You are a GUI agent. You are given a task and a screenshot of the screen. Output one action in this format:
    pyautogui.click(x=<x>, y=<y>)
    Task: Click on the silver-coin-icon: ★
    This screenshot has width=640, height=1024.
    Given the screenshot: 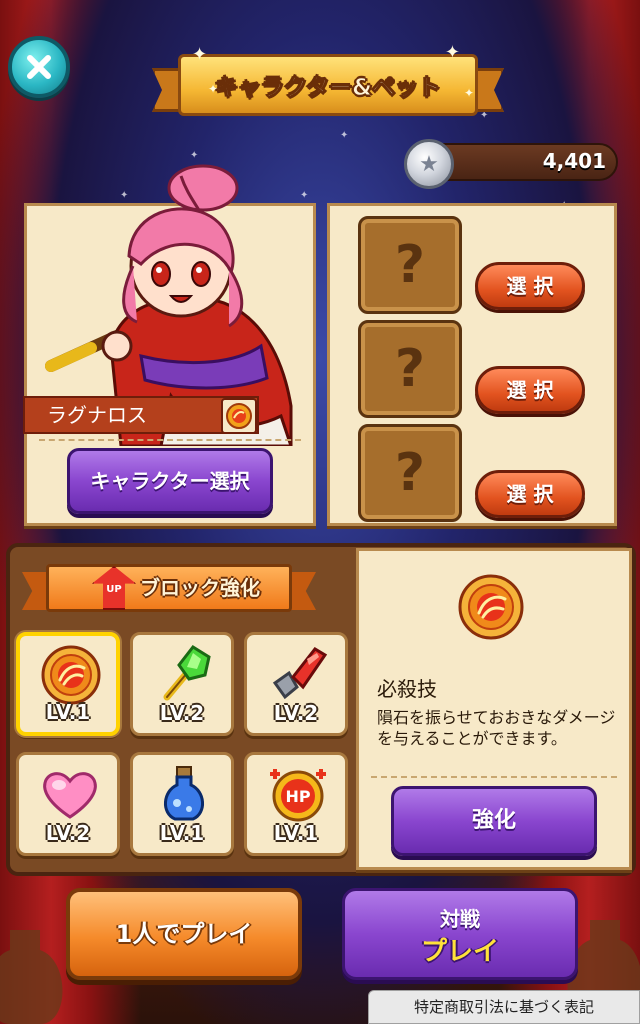 What is the action you would take?
    pyautogui.click(x=429, y=164)
    